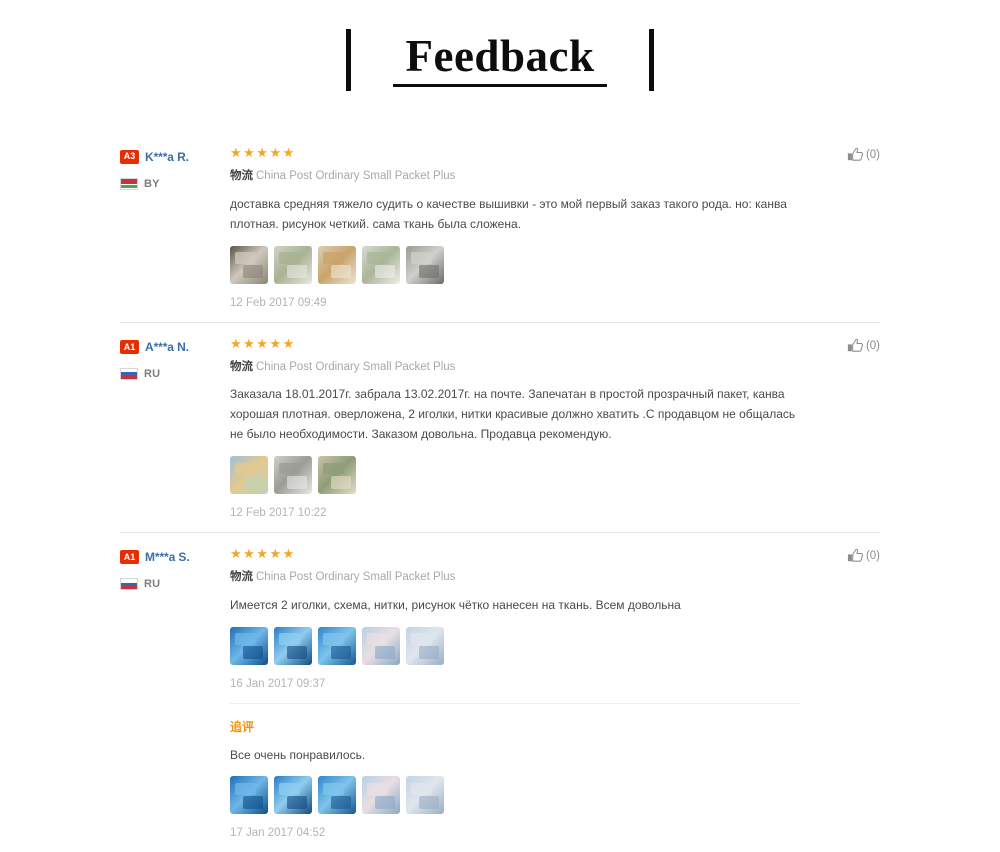 The image size is (1000, 852). Describe the element at coordinates (175, 183) in the screenshot. I see `user-country-line: BY` at that location.